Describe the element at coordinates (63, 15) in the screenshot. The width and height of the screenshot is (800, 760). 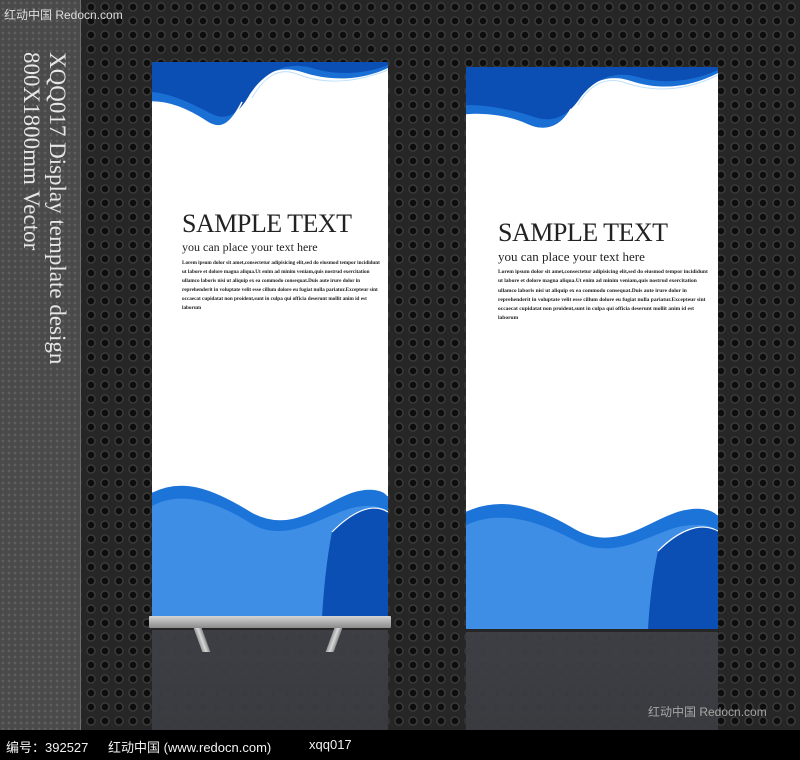
I see `watermark-top: 红动中国 Redocn.com` at that location.